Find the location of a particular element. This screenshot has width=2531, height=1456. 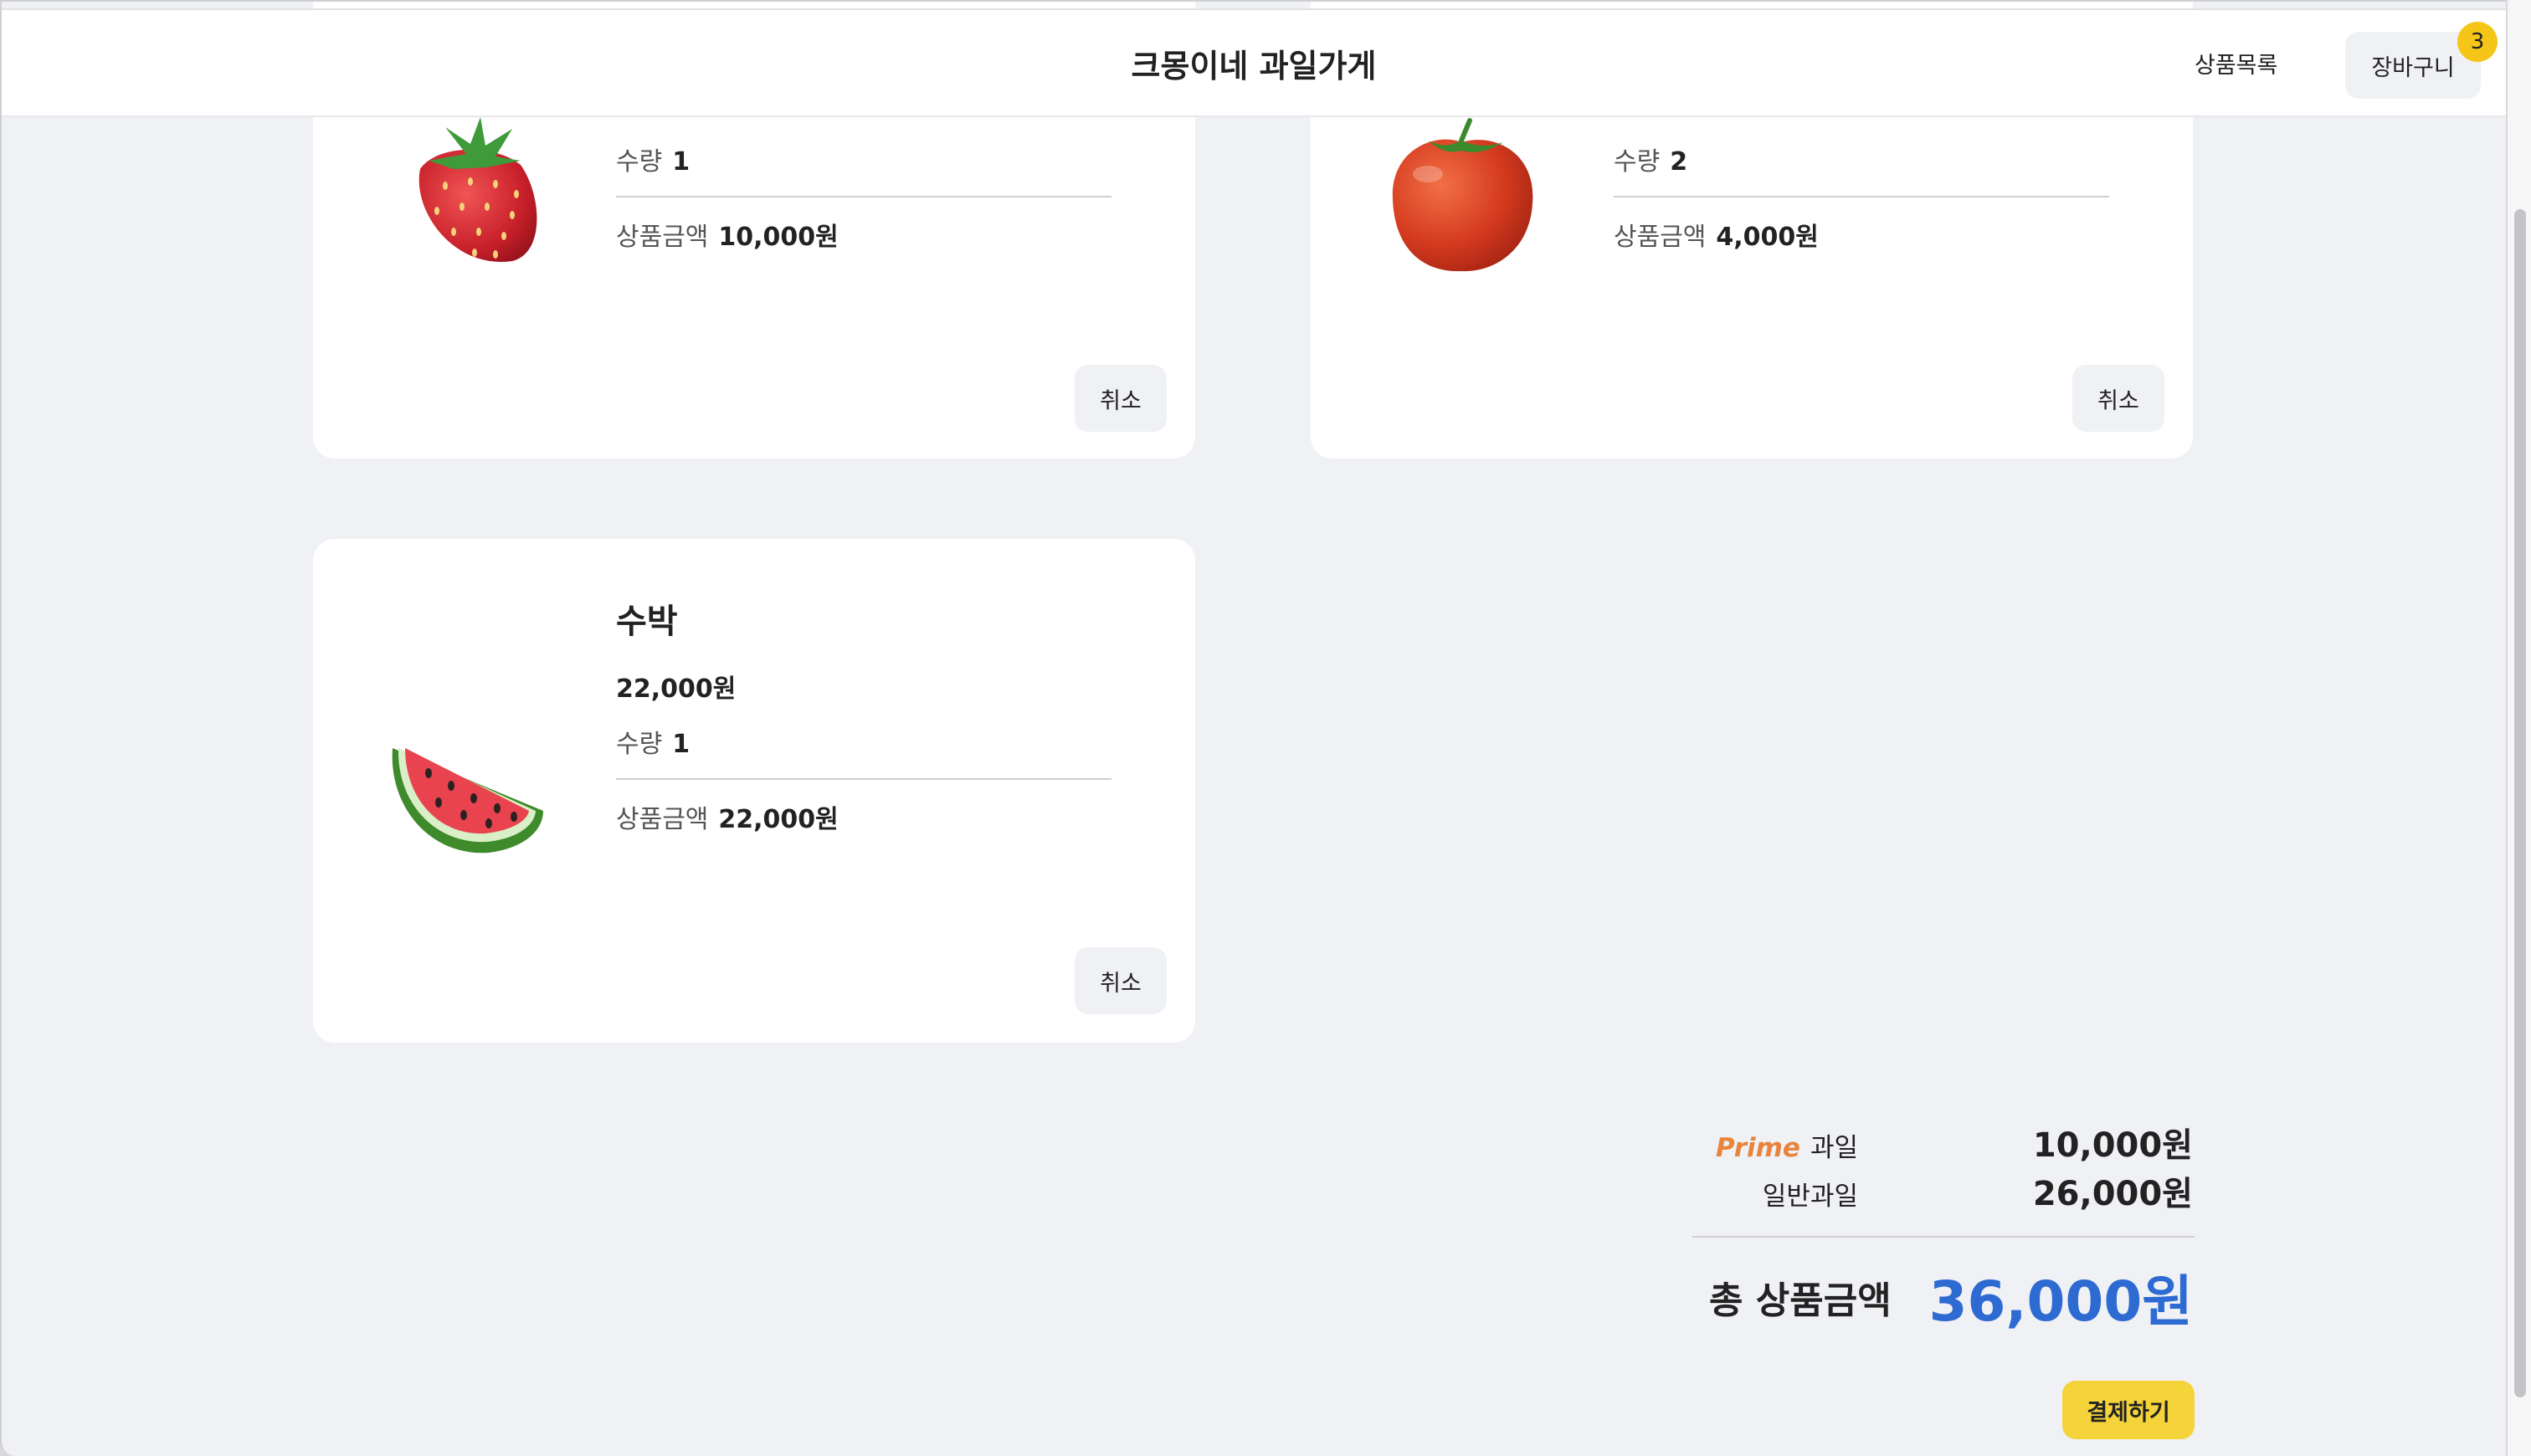

item-total-row: 상품금액 22,000원 is located at coordinates (727, 816).